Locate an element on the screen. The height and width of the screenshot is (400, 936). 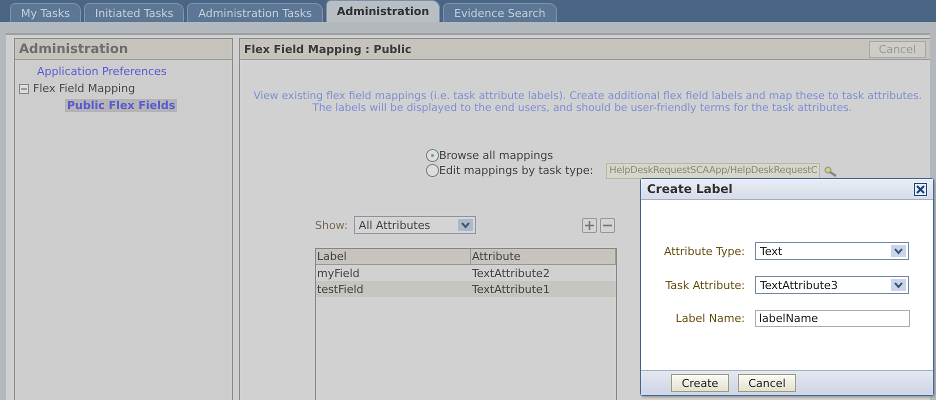
collapse-icon is located at coordinates (24, 89).